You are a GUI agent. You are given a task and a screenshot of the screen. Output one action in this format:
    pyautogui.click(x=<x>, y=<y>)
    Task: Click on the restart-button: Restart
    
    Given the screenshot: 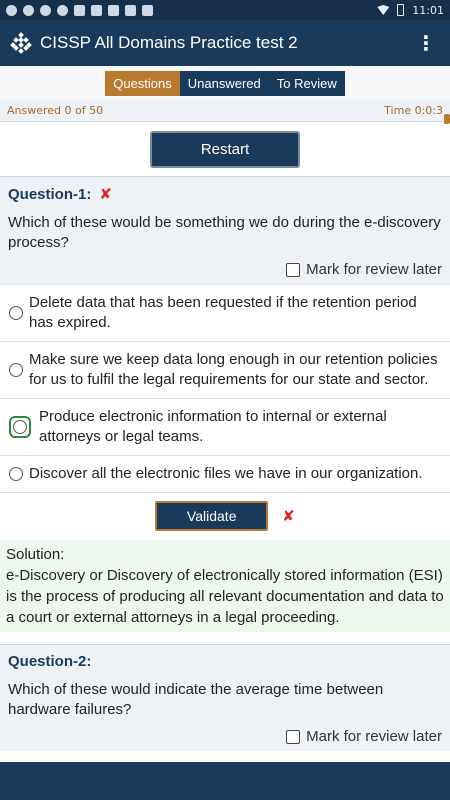 What is the action you would take?
    pyautogui.click(x=225, y=149)
    